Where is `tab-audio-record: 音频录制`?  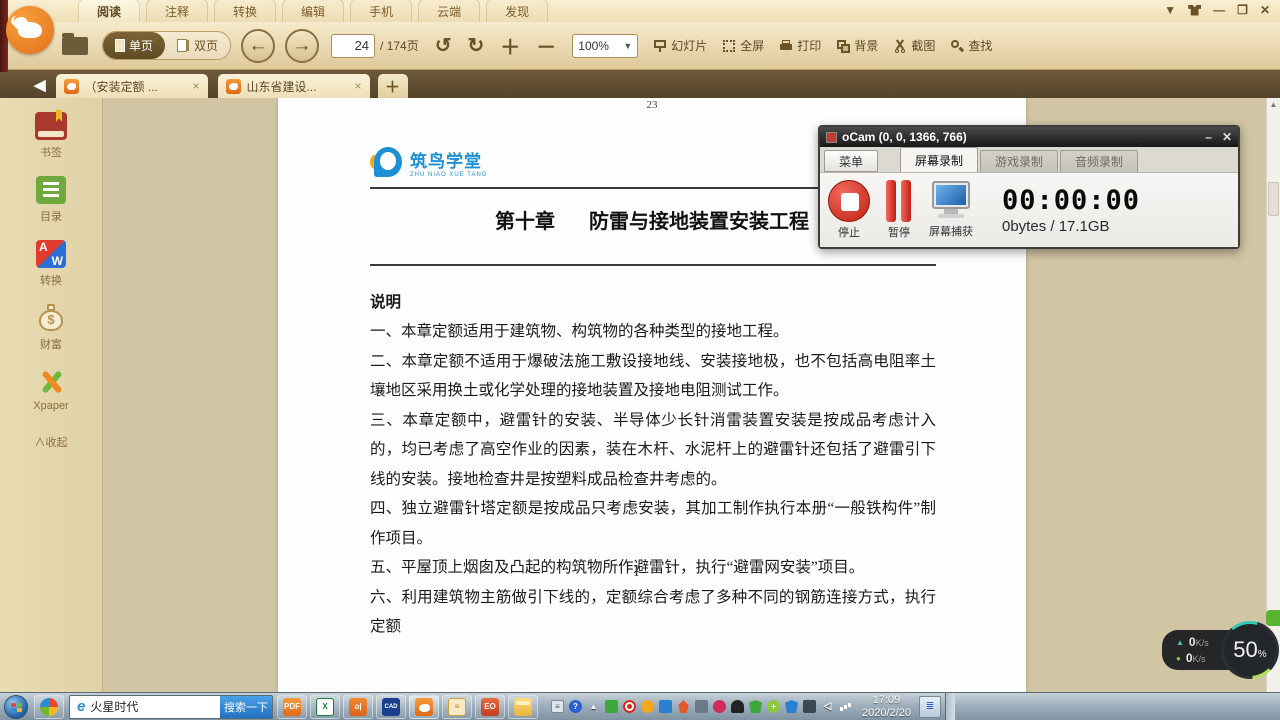 tab-audio-record: 音频录制 is located at coordinates (1099, 161).